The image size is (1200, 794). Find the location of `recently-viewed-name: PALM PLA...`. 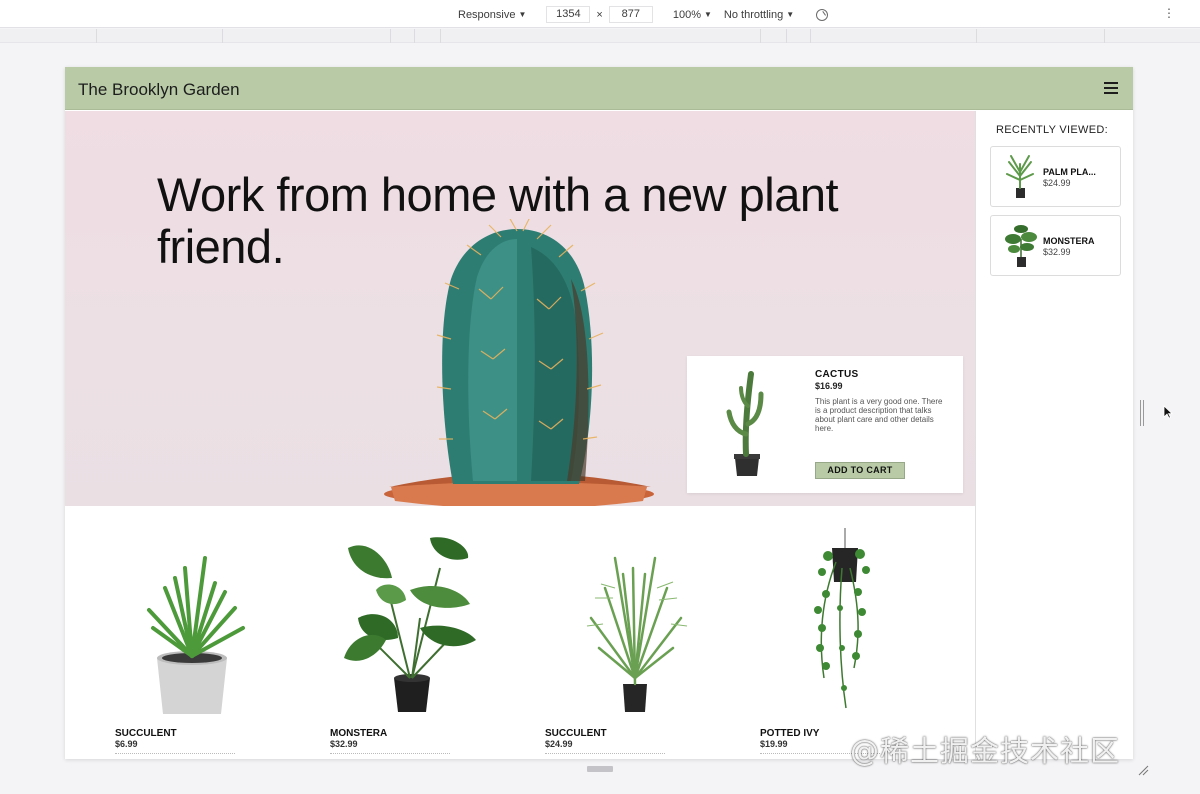

recently-viewed-name: PALM PLA... is located at coordinates (1069, 172).